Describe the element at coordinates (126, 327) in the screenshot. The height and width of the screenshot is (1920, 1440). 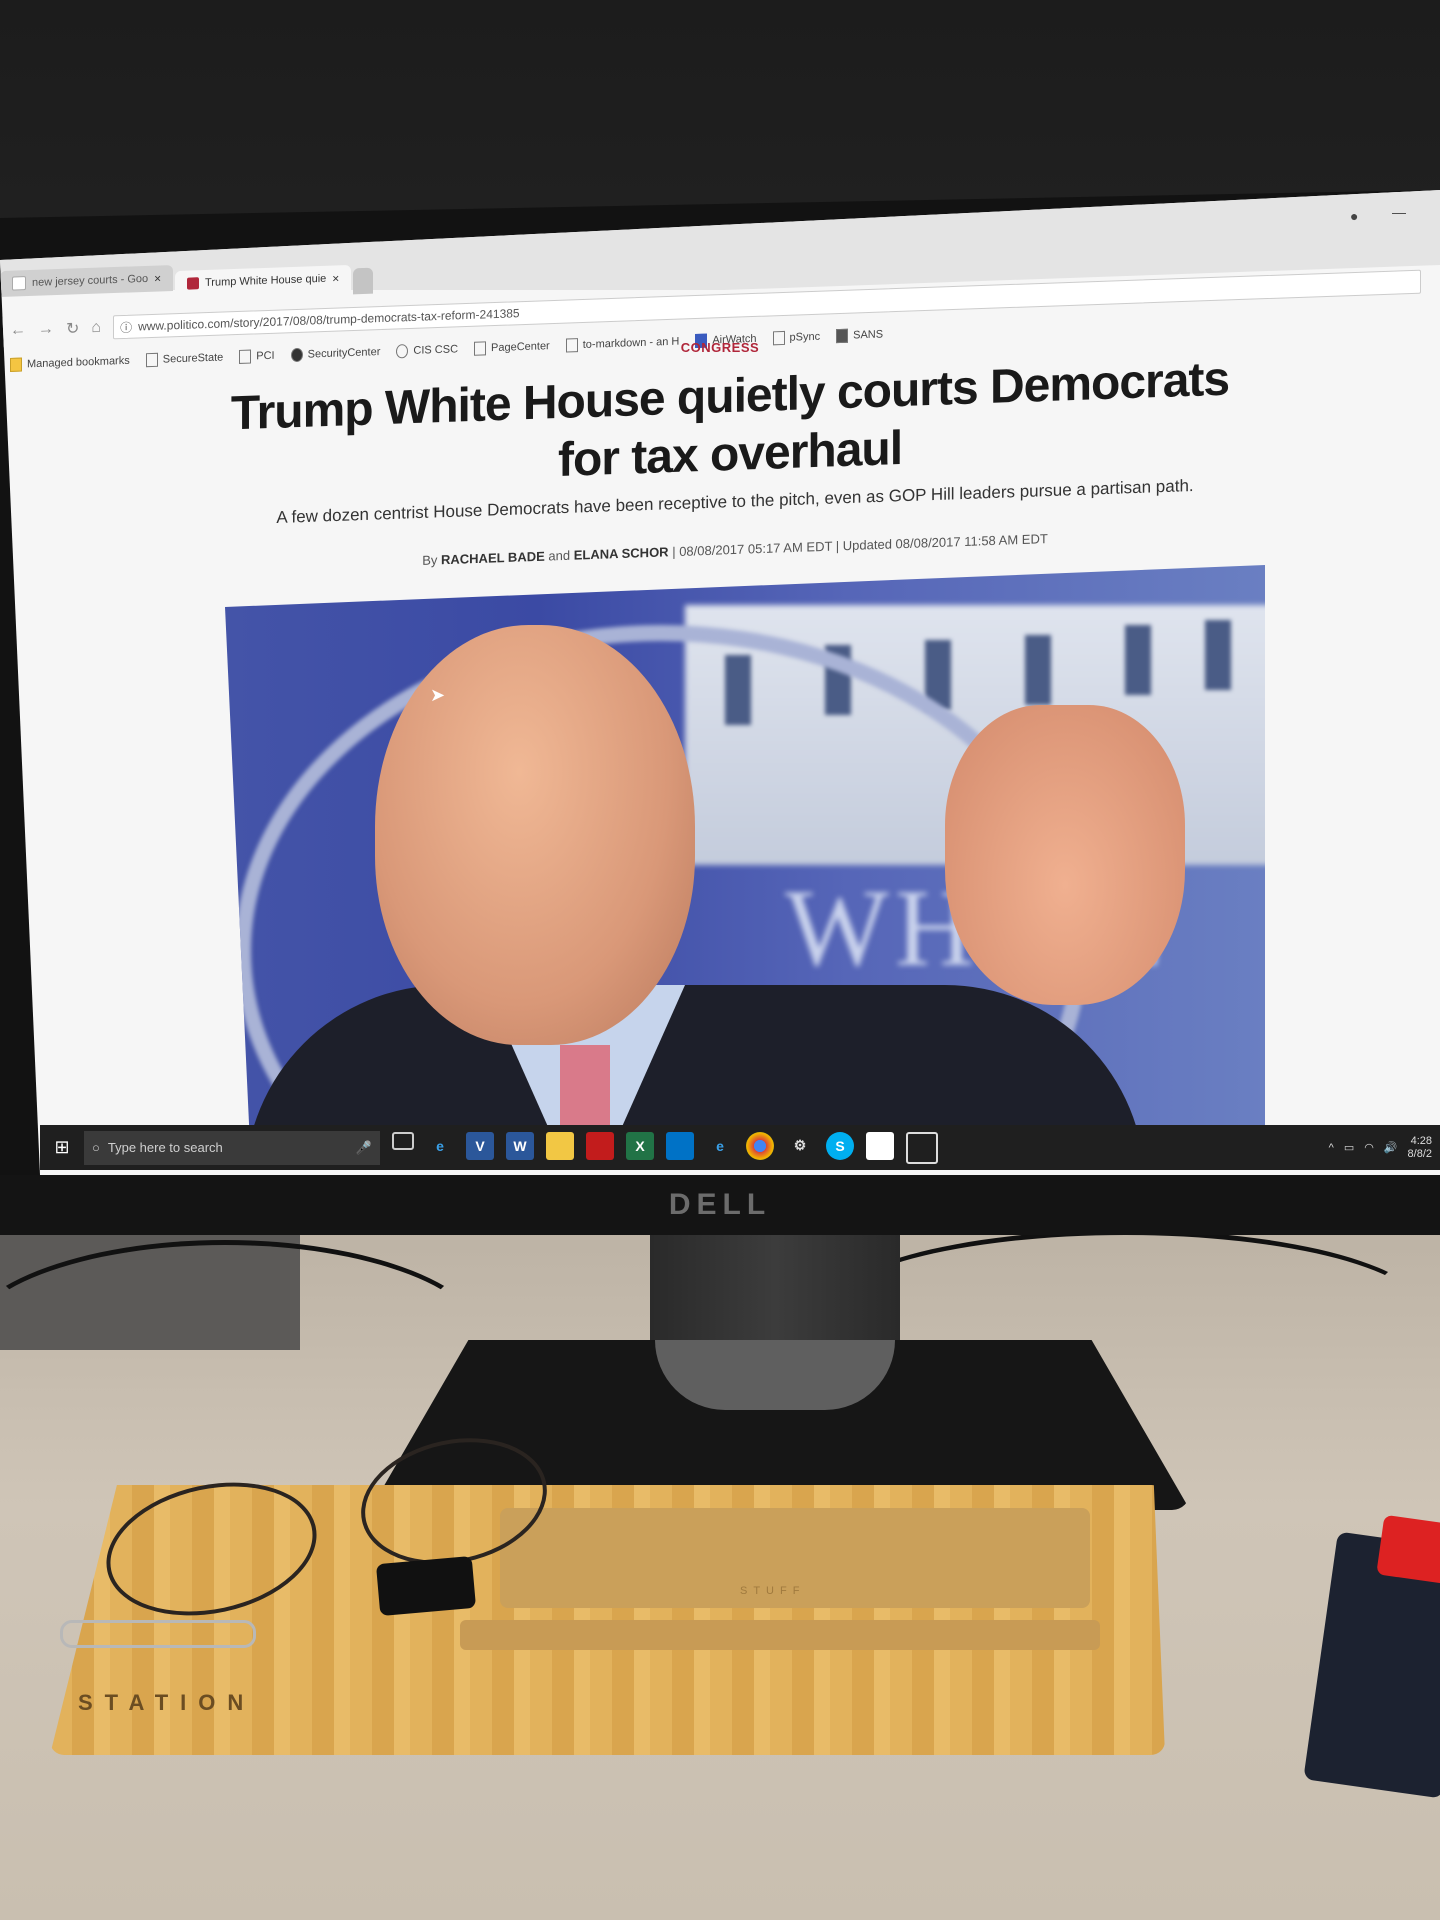
I see `info-icon: ⓘ` at that location.